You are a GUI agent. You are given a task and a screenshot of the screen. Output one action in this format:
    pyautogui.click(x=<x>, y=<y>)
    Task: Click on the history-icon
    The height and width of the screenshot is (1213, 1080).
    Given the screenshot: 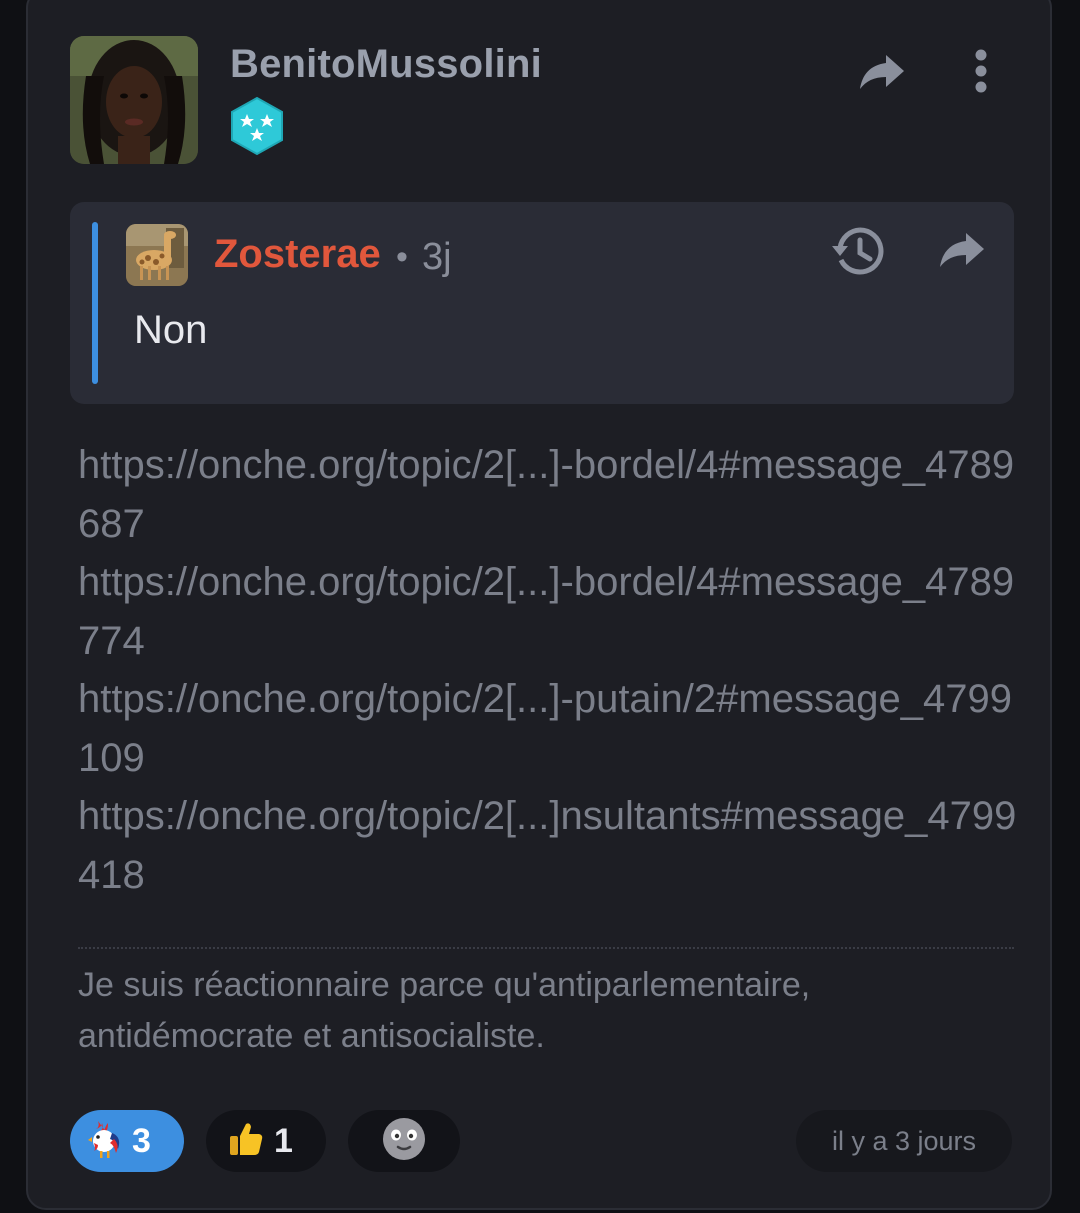 What is the action you would take?
    pyautogui.click(x=857, y=251)
    